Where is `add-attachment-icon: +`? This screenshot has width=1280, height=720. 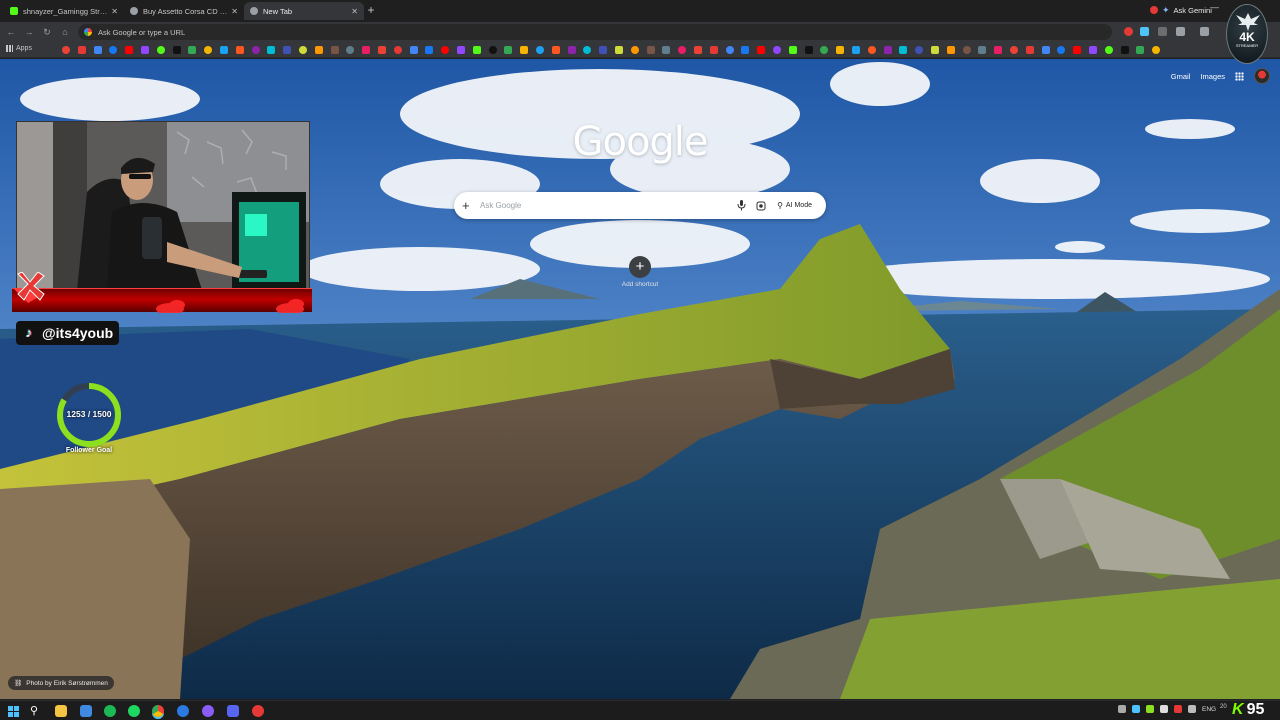
add-attachment-icon: + is located at coordinates (471, 205).